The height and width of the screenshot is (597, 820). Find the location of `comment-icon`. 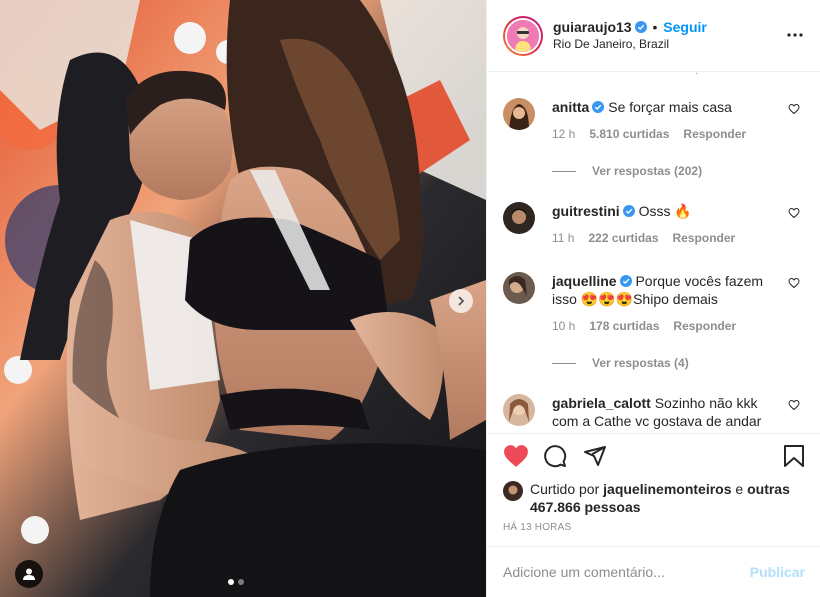

comment-icon is located at coordinates (555, 456).